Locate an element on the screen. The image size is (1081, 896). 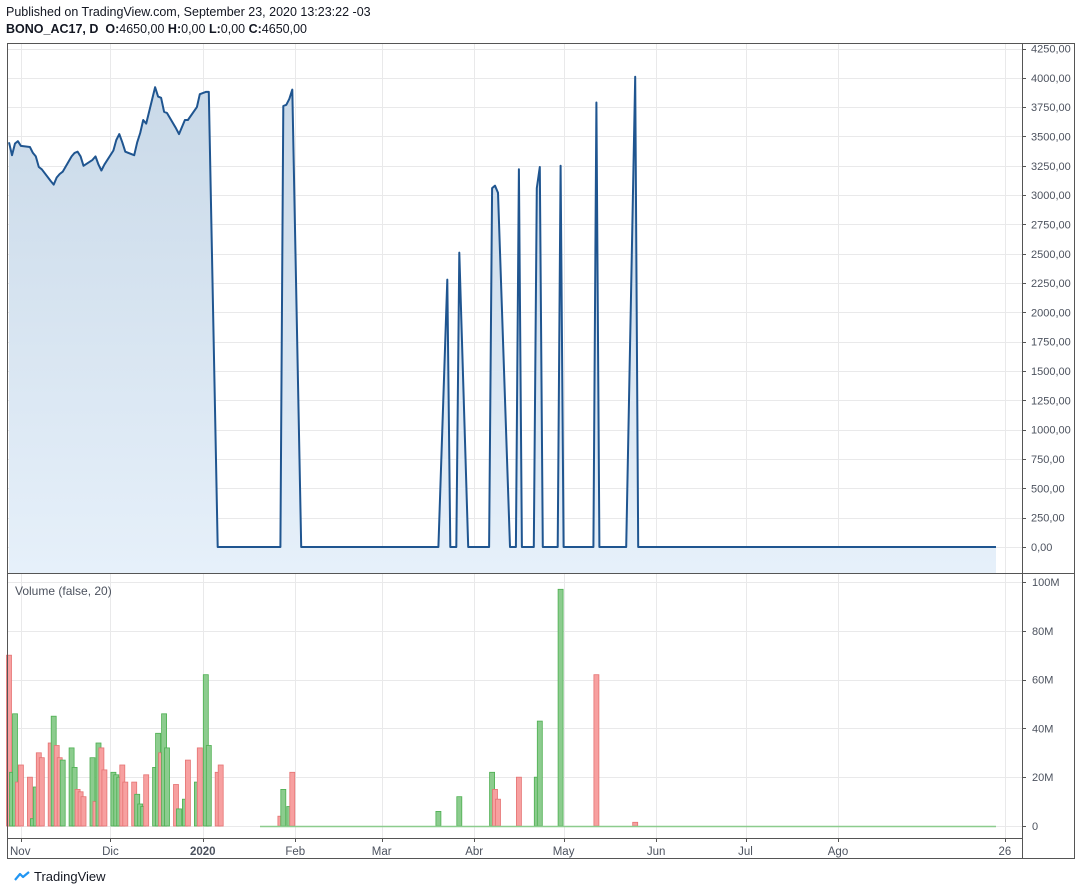
price-tick-label: 750,00 is located at coordinates (1048, 460).